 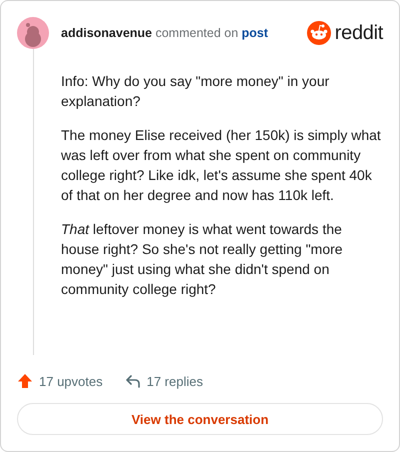 I want to click on comment-paragraph: That leftover money is what went towards the house right? So she's not really getting "more money" just using what she didn't spend on community college right?, so click(x=202, y=259).